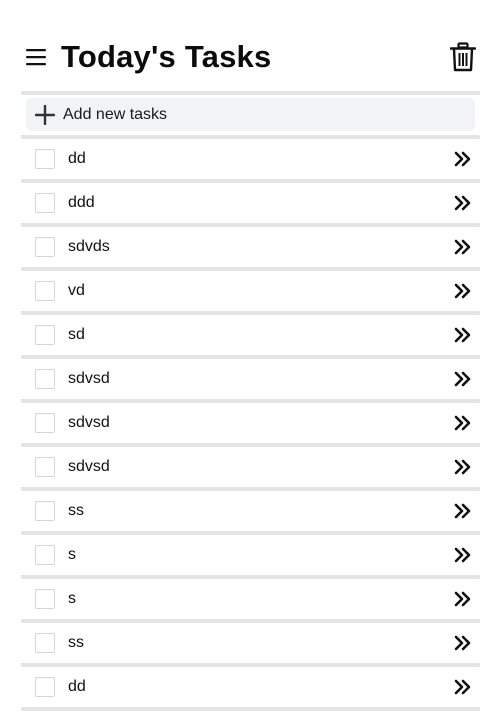 This screenshot has width=500, height=716. Describe the element at coordinates (250, 709) in the screenshot. I see `divider` at that location.